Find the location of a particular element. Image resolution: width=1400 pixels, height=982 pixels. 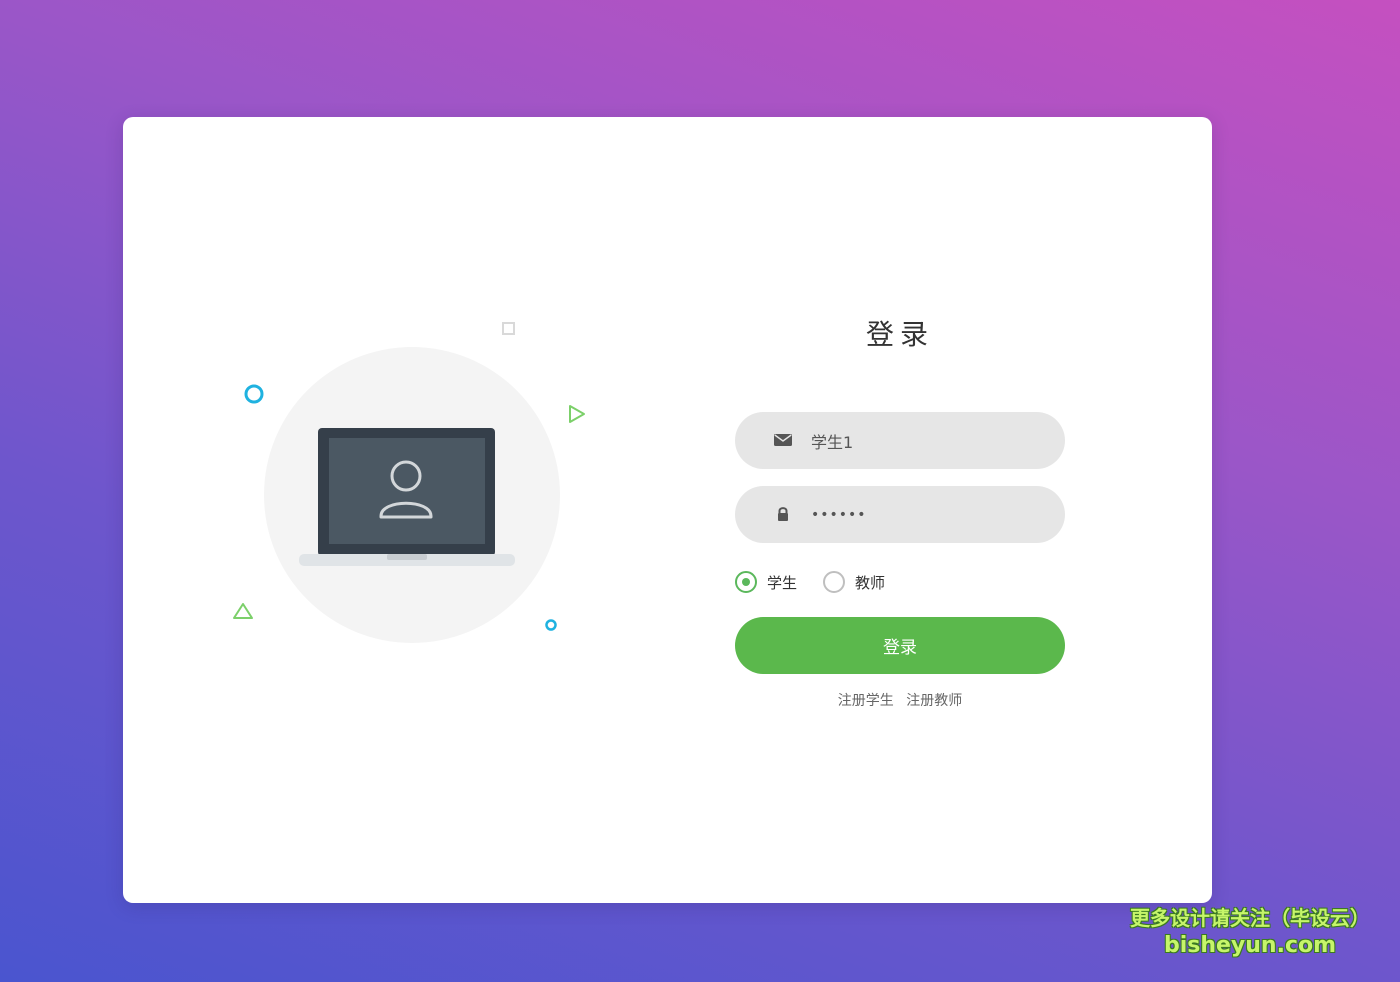

watermark-line2: bisheyun.com is located at coordinates (1250, 945).